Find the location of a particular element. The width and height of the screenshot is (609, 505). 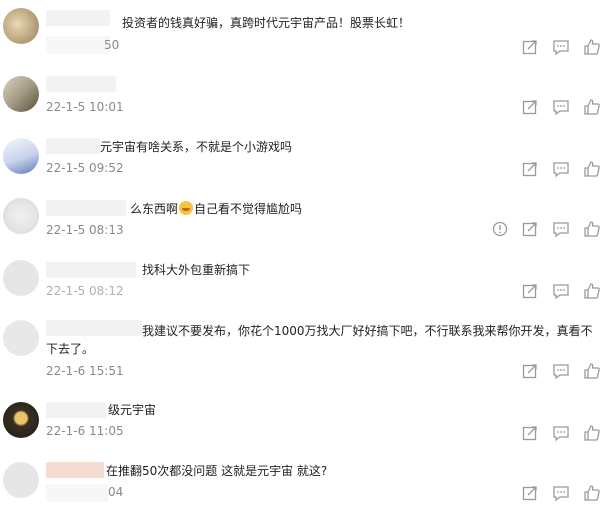

timestamp: 22-1-5 08:12 is located at coordinates (85, 291).